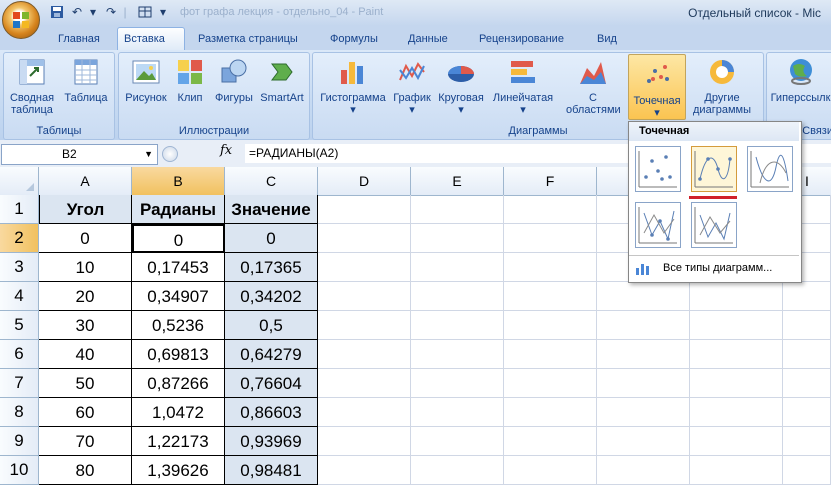  I want to click on pie-chart-button: Круговая ▾, so click(461, 86).